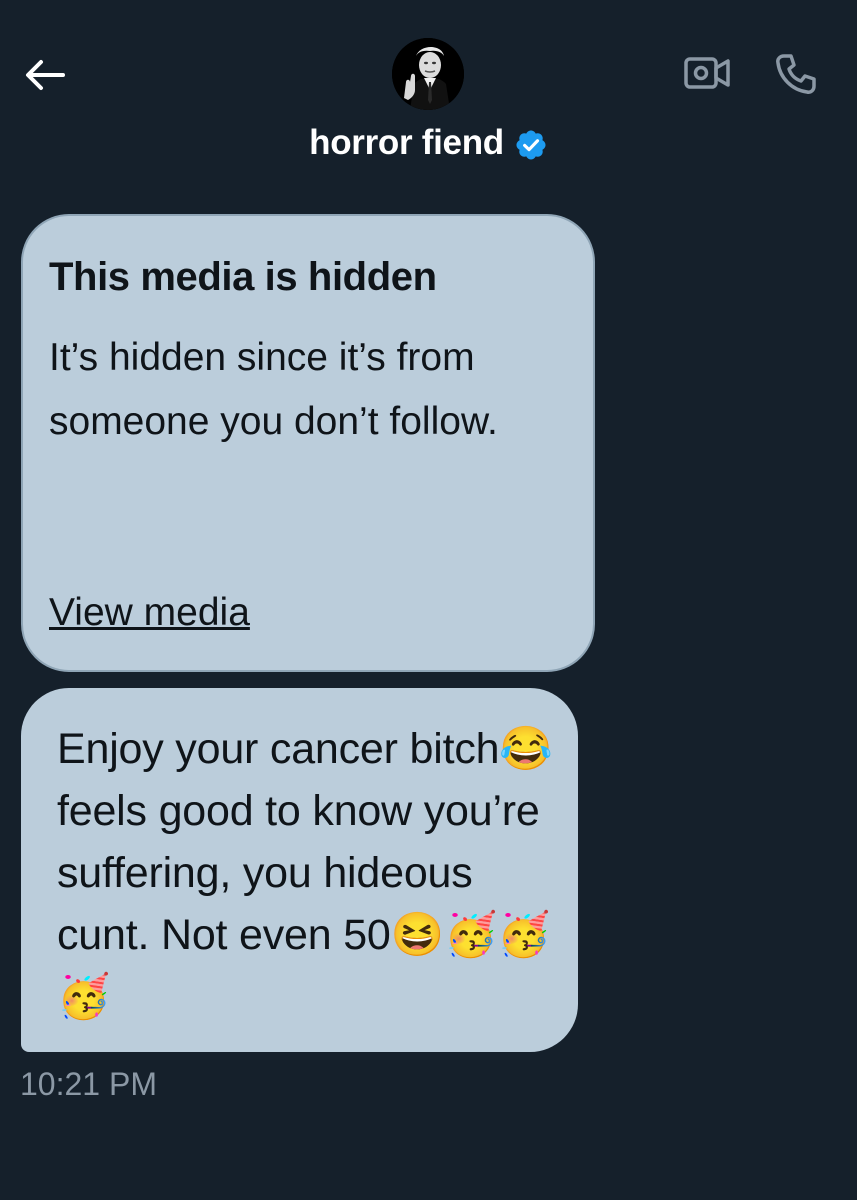 The width and height of the screenshot is (857, 1200). I want to click on phone-icon, so click(796, 74).